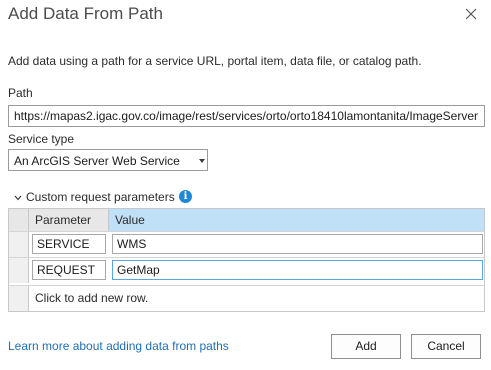  I want to click on row-header-corner, so click(19, 220).